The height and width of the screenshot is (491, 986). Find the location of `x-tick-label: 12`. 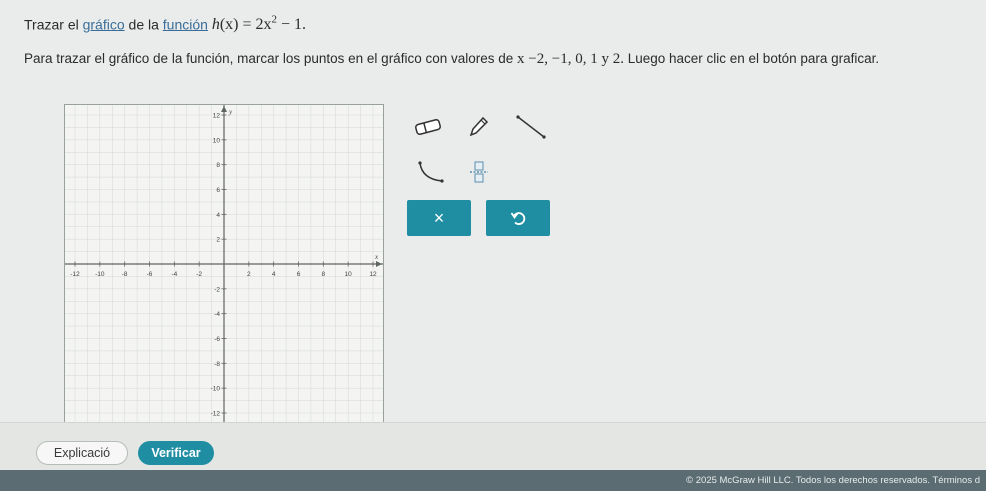

x-tick-label: 12 is located at coordinates (373, 274).